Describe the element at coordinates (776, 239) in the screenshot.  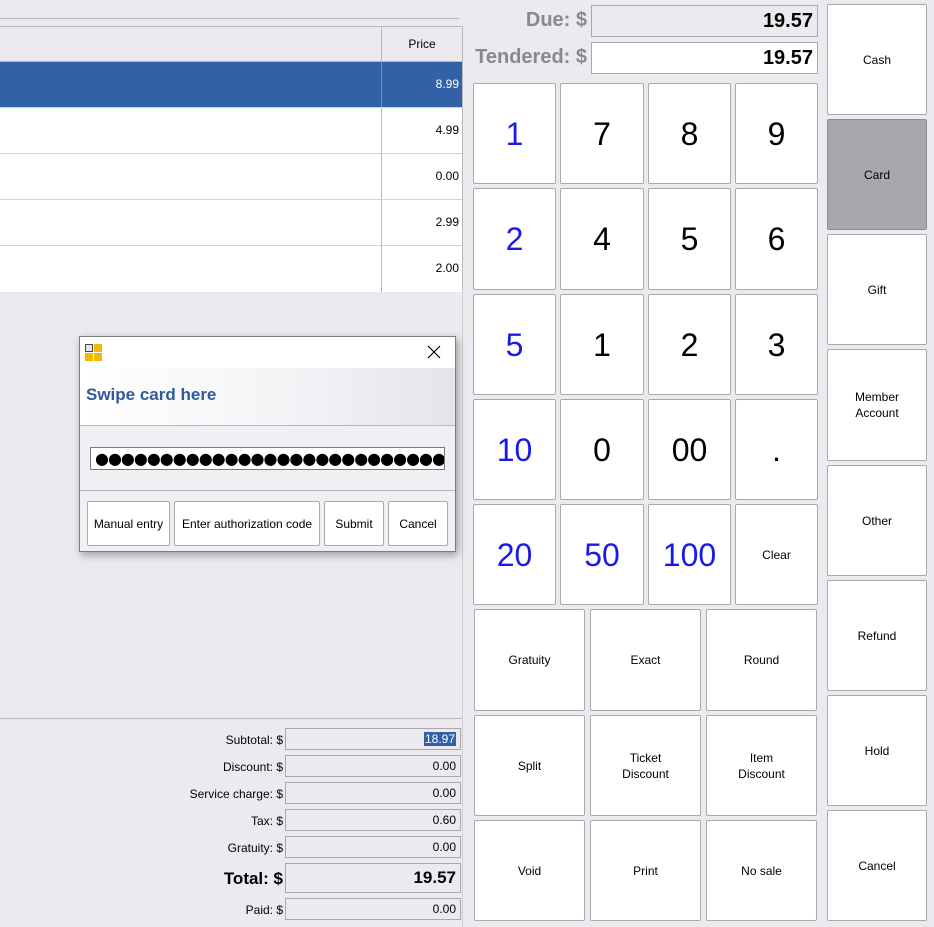
I see `digit-6-button: 6` at that location.